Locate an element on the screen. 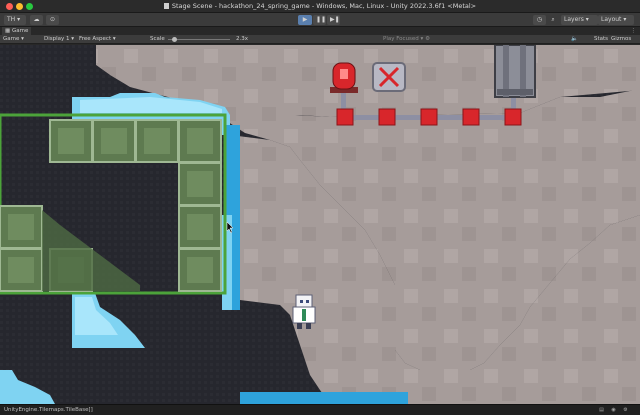  aspect-select: Free Aspect ▾ is located at coordinates (97, 39).